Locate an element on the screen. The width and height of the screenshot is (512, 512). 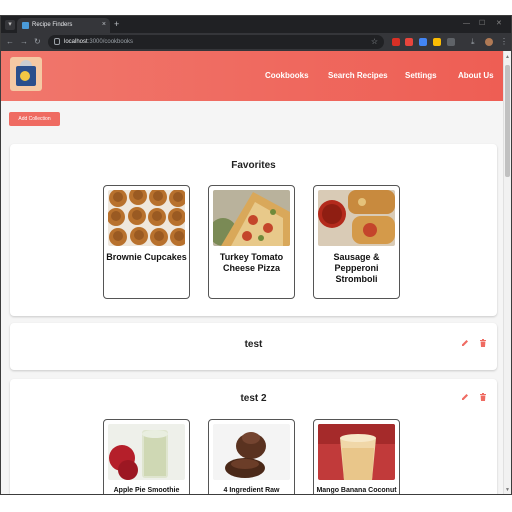
tab-title: Recipe Finders is located at coordinates (52, 25).